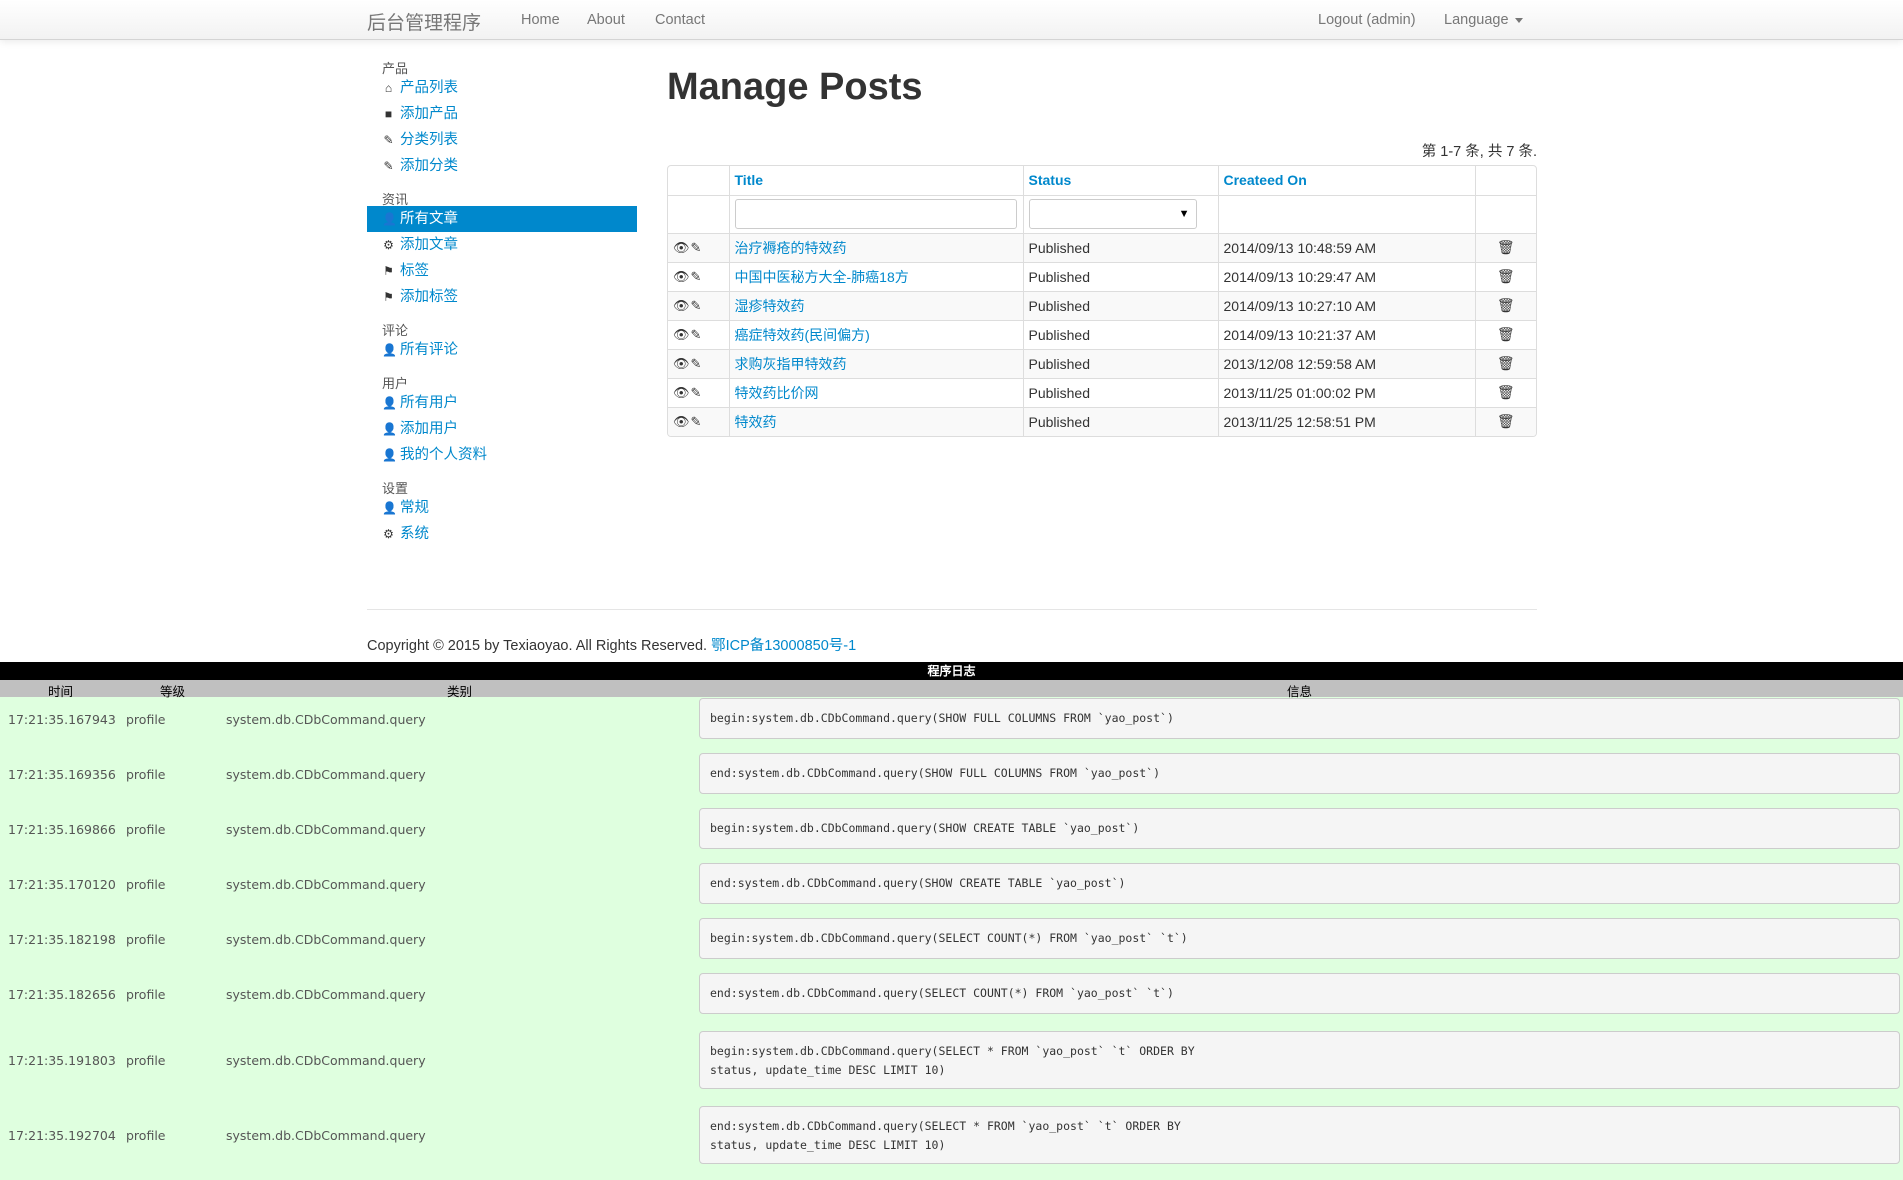  I want to click on sidebar-item-label: 所有评论, so click(429, 350).